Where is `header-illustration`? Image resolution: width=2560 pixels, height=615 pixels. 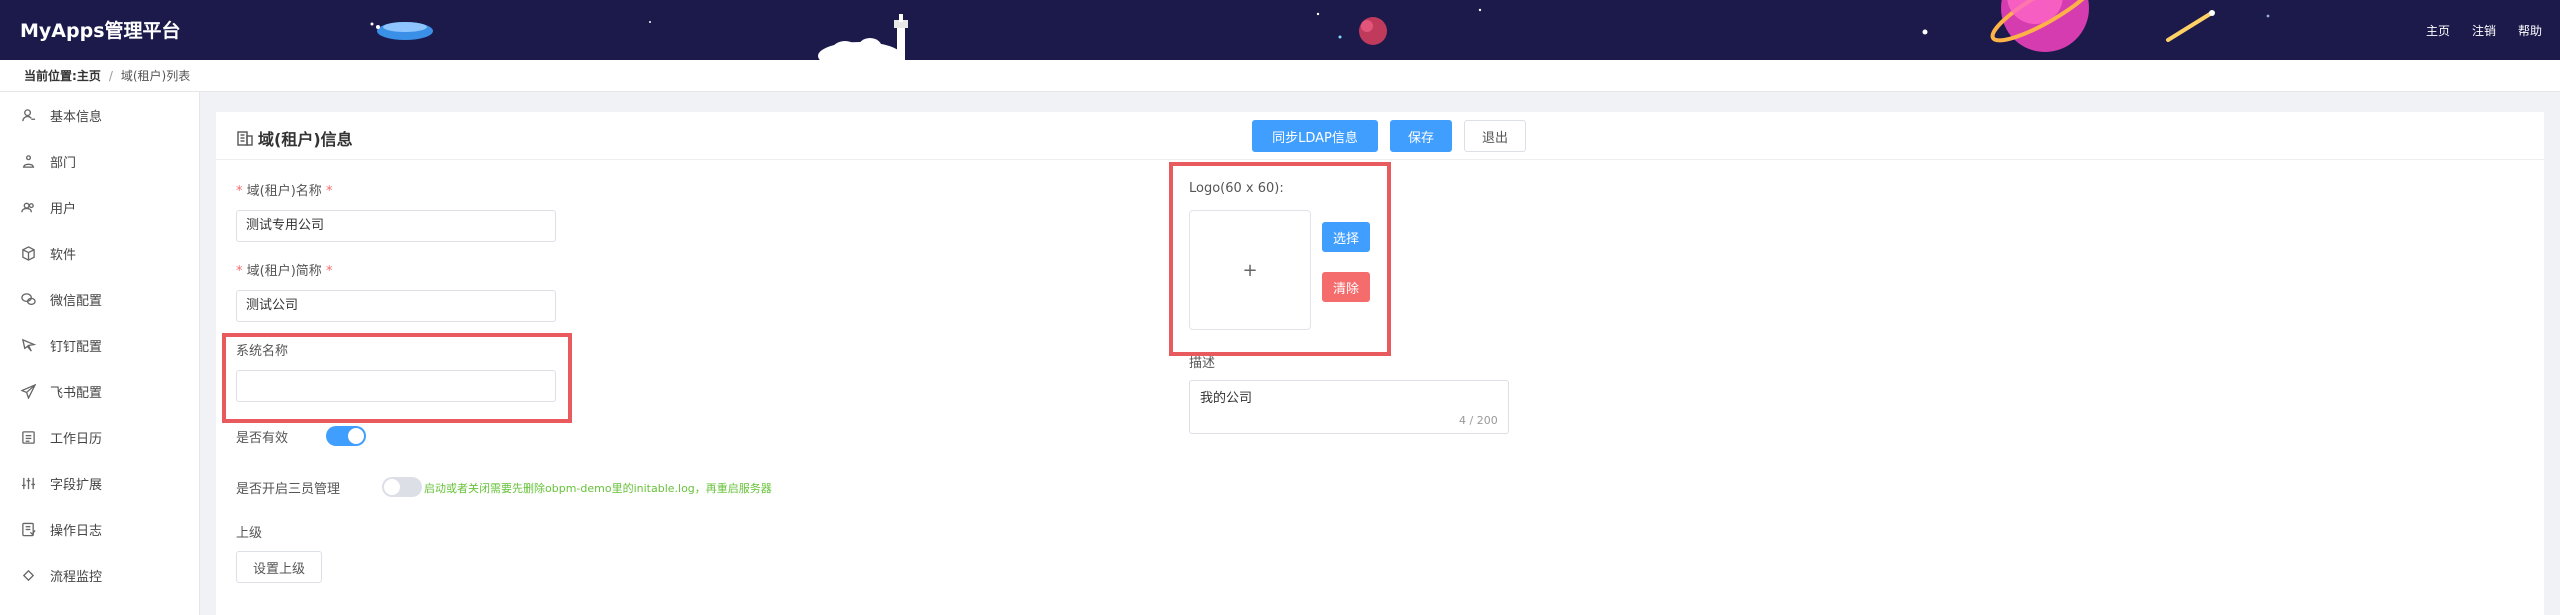
header-illustration is located at coordinates (1320, 30).